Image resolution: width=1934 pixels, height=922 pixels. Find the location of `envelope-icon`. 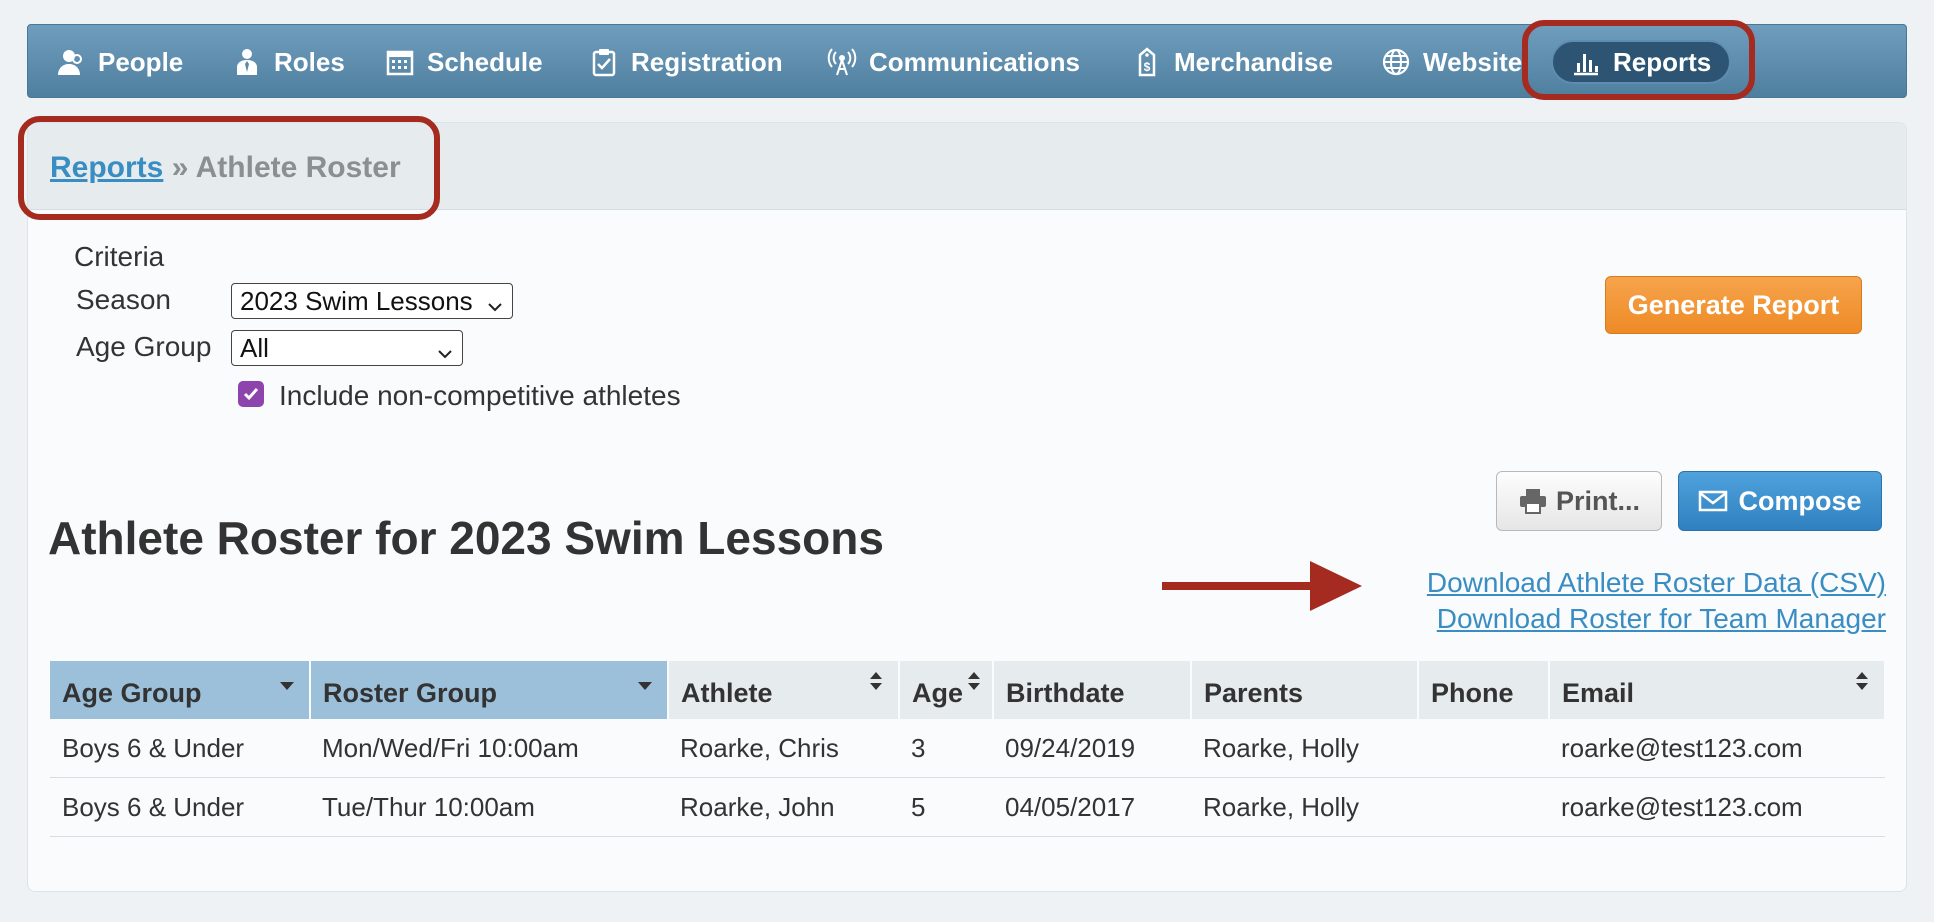

envelope-icon is located at coordinates (1713, 501).